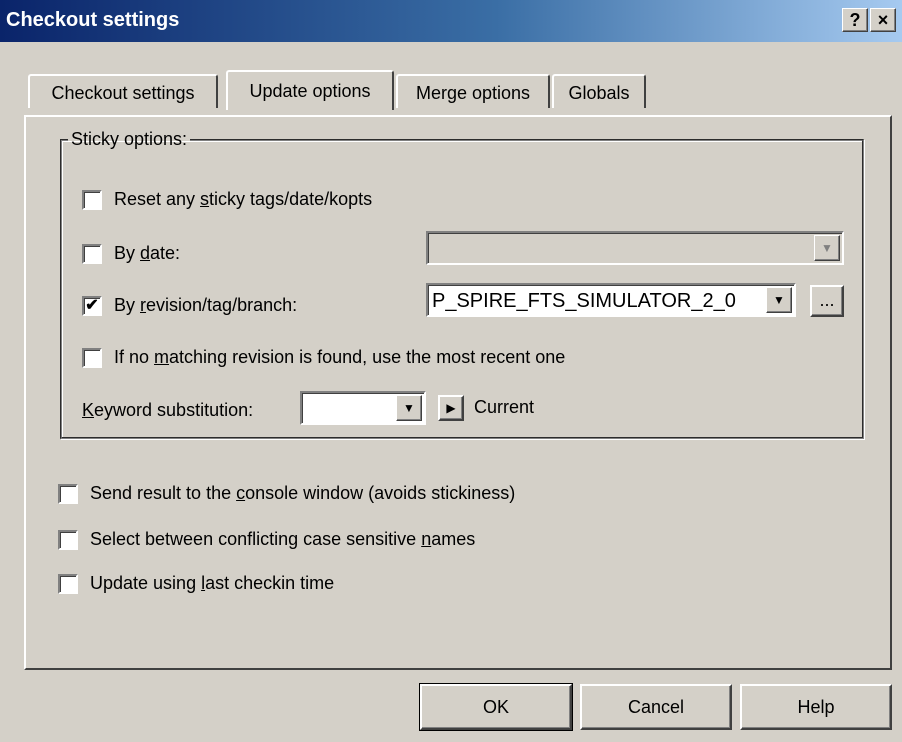  I want to click on last-checkin-label: Update using last checkin time, so click(212, 583).